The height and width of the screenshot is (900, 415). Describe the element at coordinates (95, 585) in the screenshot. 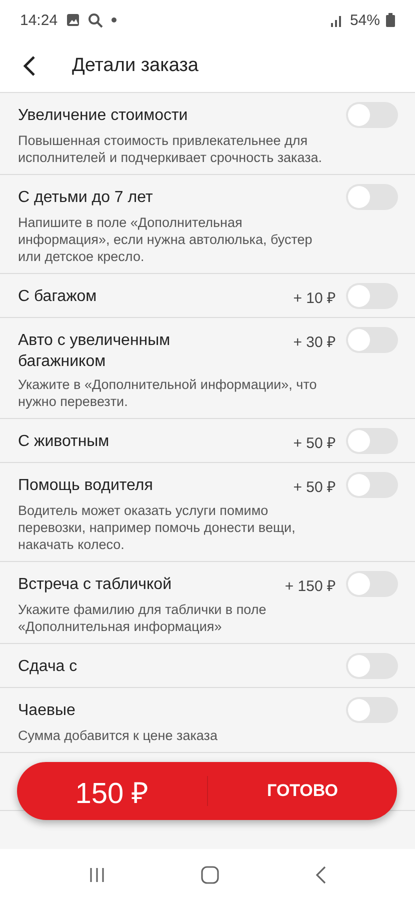

I see `option-title: Встреча с табличкой` at that location.